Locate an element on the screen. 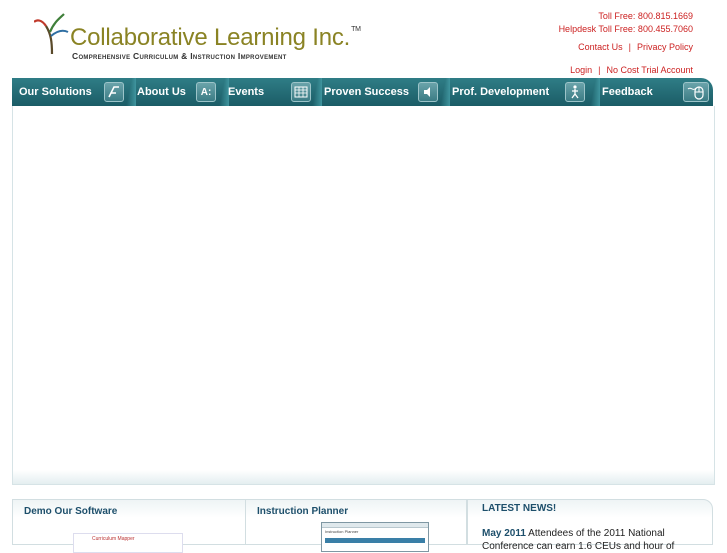 The image size is (727, 553). main-content-footer-shade is located at coordinates (363, 477).